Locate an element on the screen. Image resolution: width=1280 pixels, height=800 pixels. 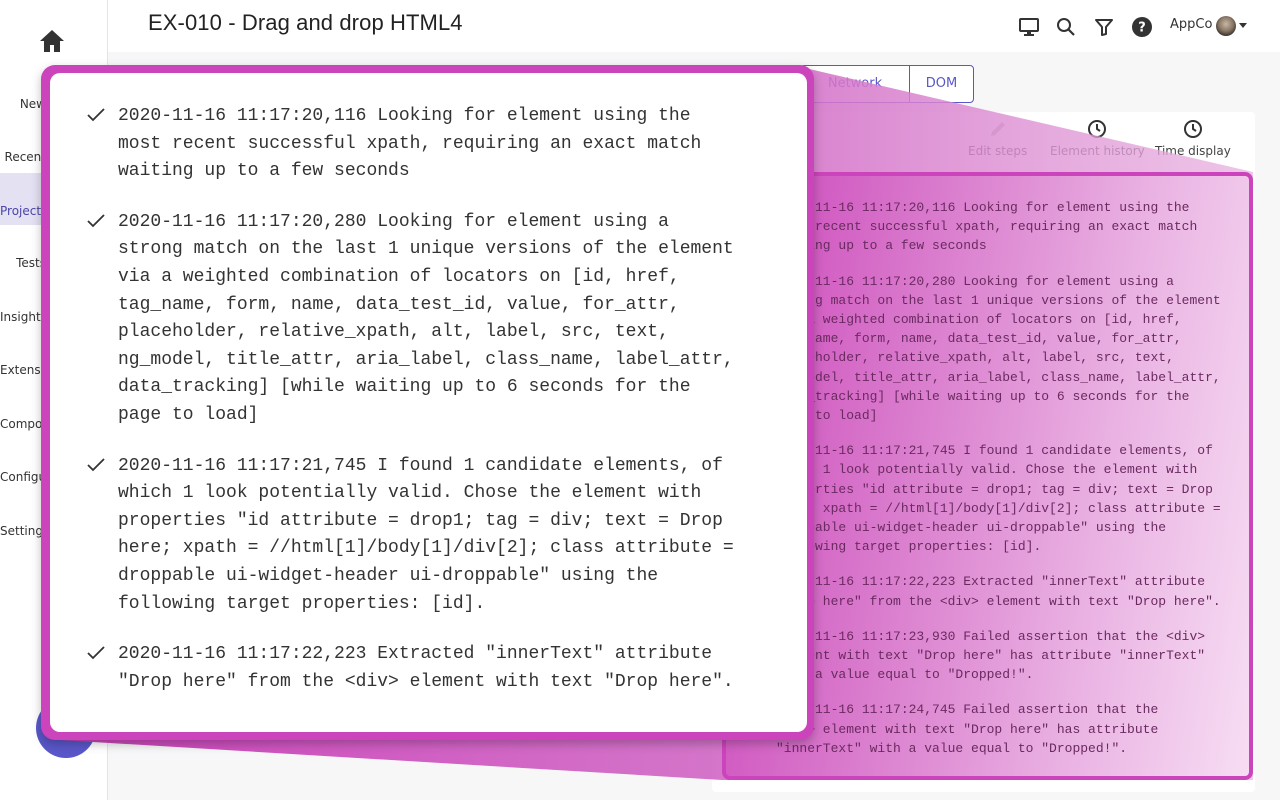
time-display-button: Time display is located at coordinates (1193, 138).